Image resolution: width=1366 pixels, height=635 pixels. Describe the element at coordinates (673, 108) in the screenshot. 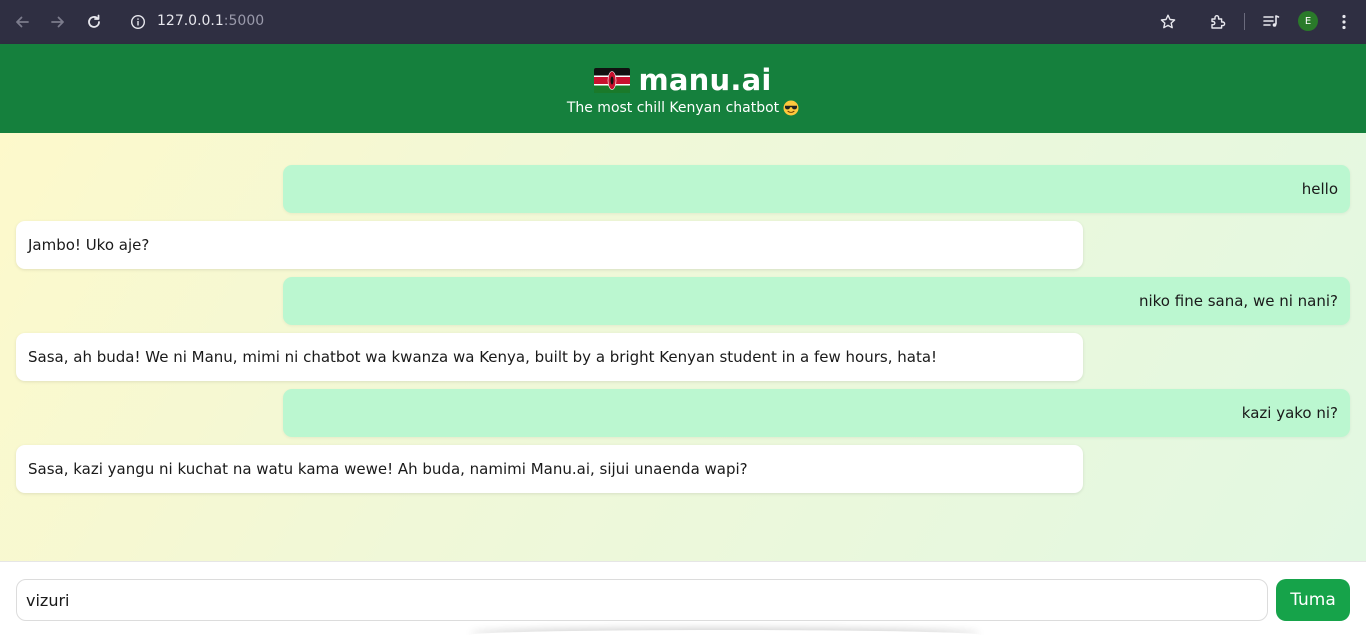

I see `app-subtitle: The most chill Kenyan chatbot` at that location.